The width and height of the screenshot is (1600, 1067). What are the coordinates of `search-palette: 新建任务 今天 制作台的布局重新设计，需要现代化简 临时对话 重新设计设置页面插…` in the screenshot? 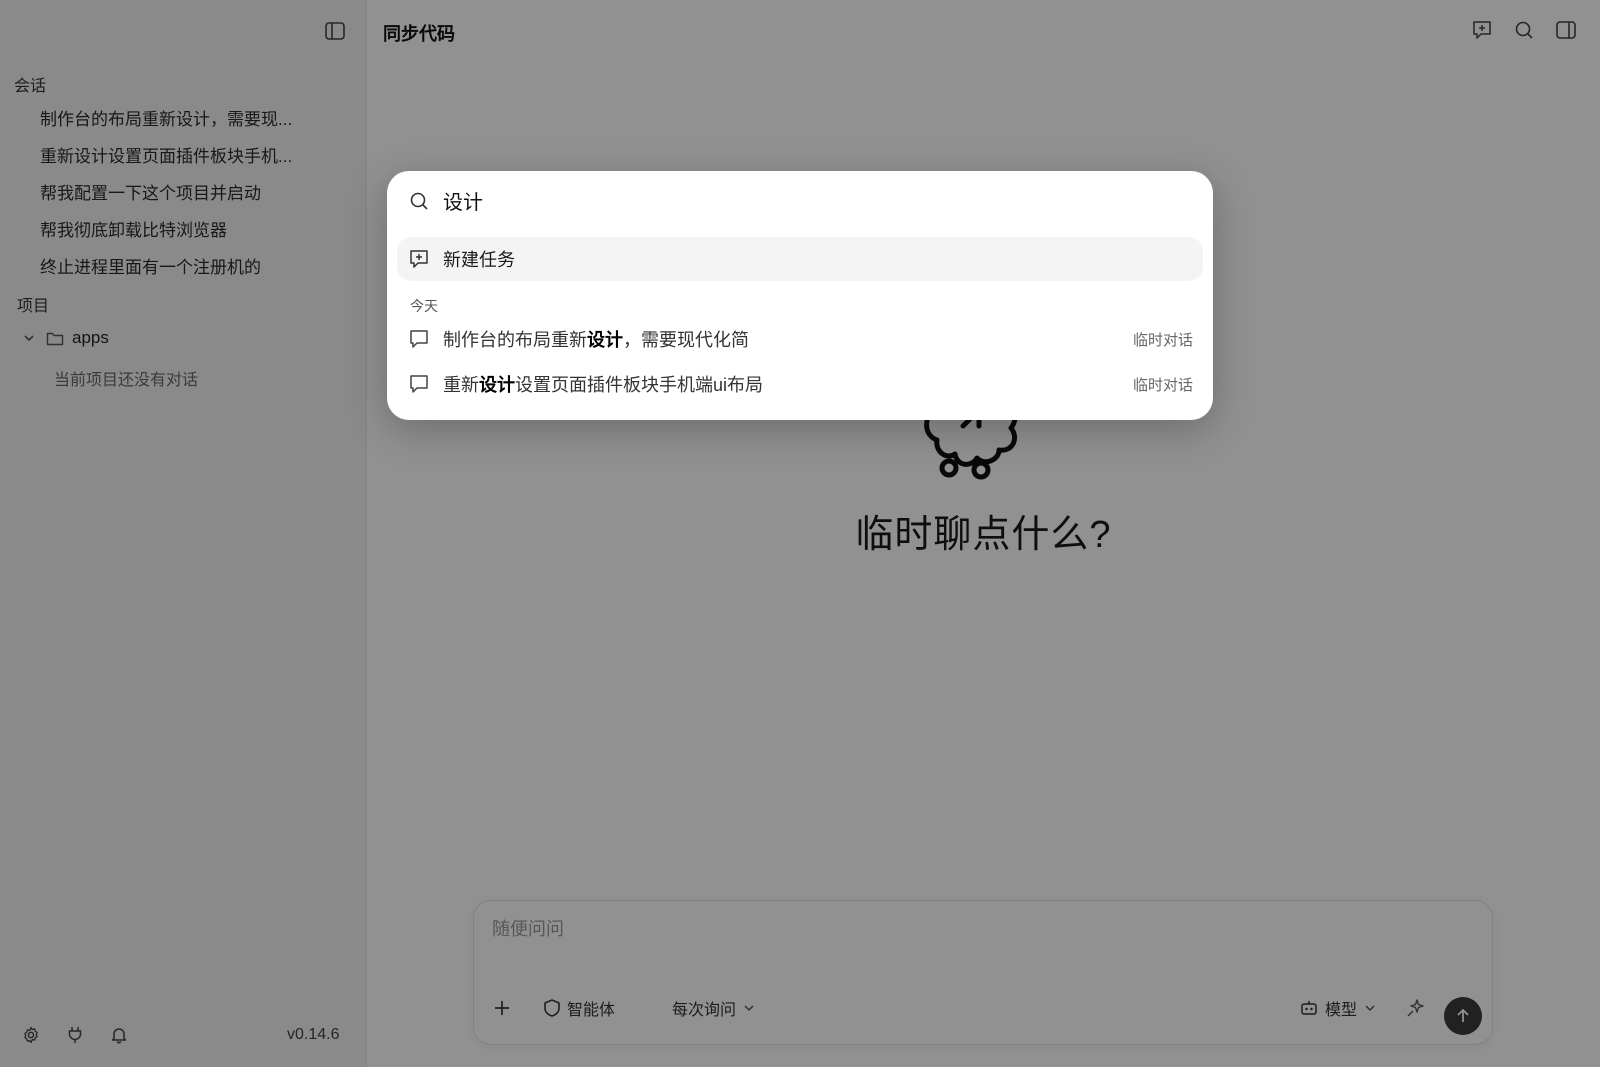 It's located at (800, 295).